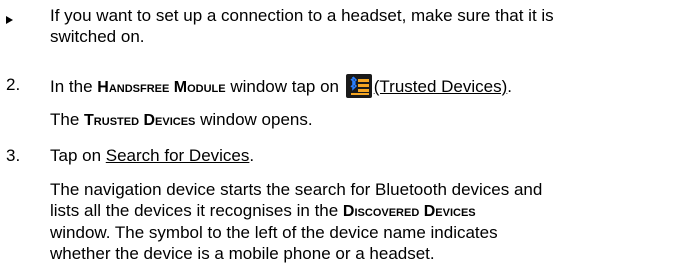 The image size is (684, 267). What do you see at coordinates (13, 155) in the screenshot?
I see `step-number: 3.` at bounding box center [13, 155].